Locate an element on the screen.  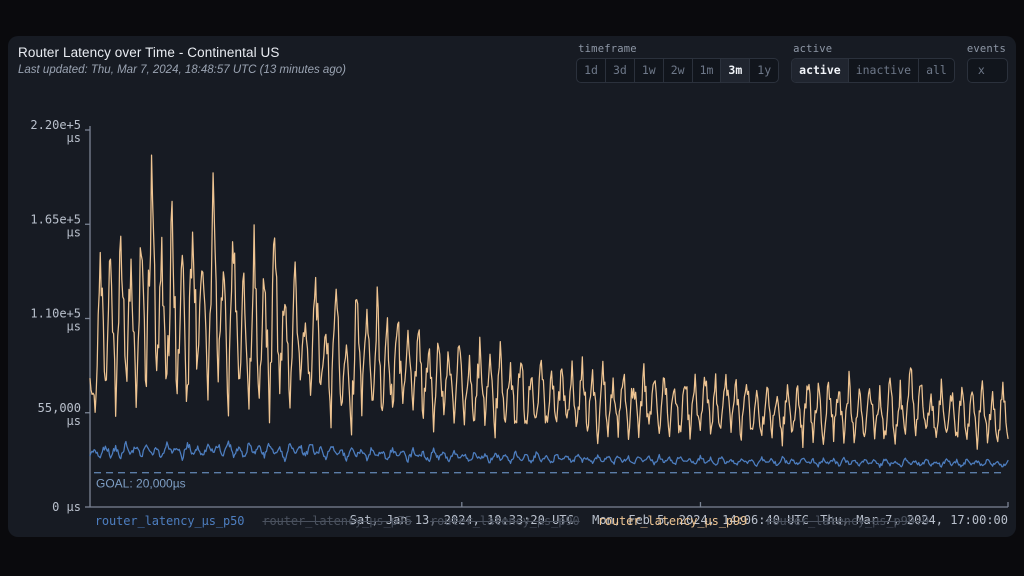
legend-item-routerlatencysp75: router_latency_µs_p75 is located at coordinates (337, 521).